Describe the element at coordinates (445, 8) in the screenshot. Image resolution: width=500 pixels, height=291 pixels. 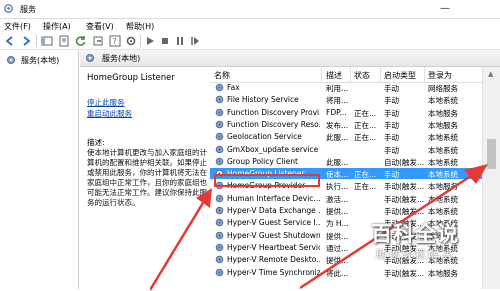
I see `minimize-button: —` at that location.